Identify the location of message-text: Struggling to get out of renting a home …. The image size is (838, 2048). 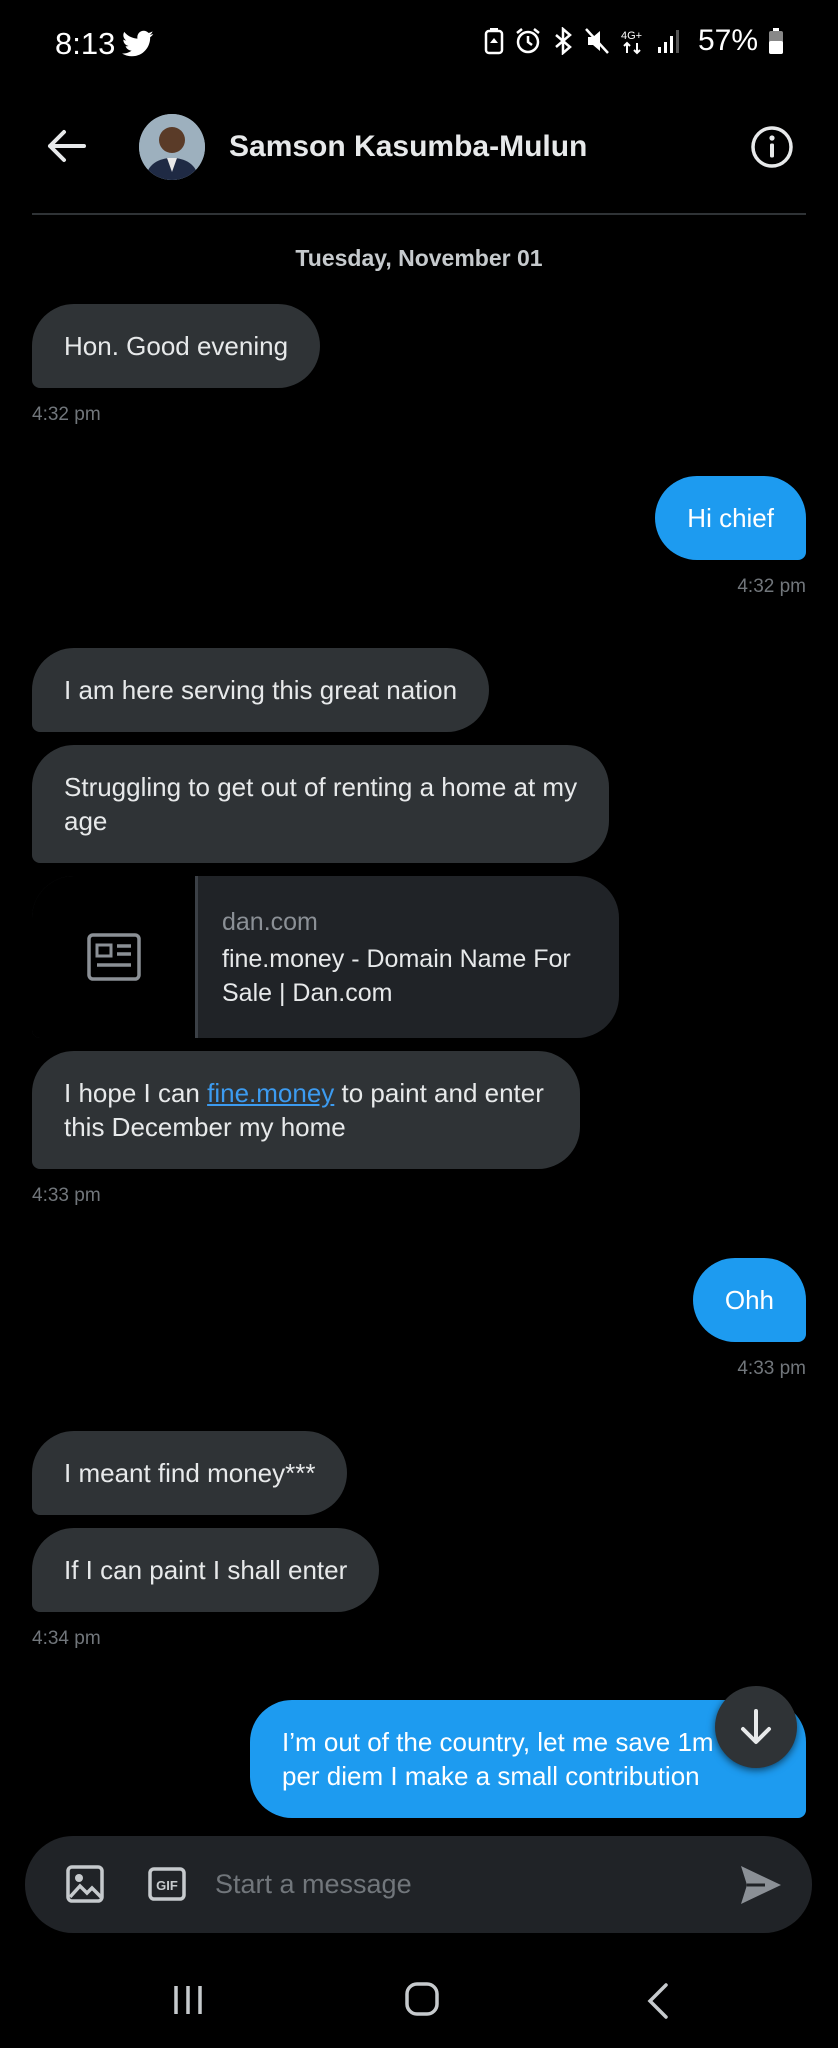
(321, 804).